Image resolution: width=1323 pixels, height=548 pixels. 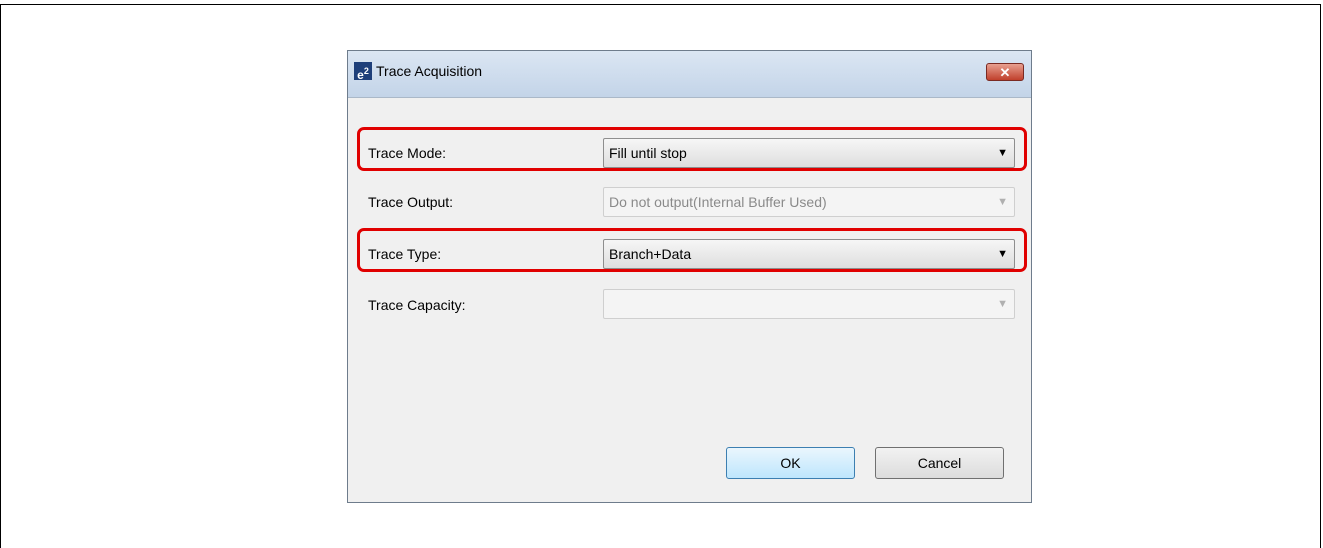 I want to click on close-icon: ✕, so click(x=1005, y=72).